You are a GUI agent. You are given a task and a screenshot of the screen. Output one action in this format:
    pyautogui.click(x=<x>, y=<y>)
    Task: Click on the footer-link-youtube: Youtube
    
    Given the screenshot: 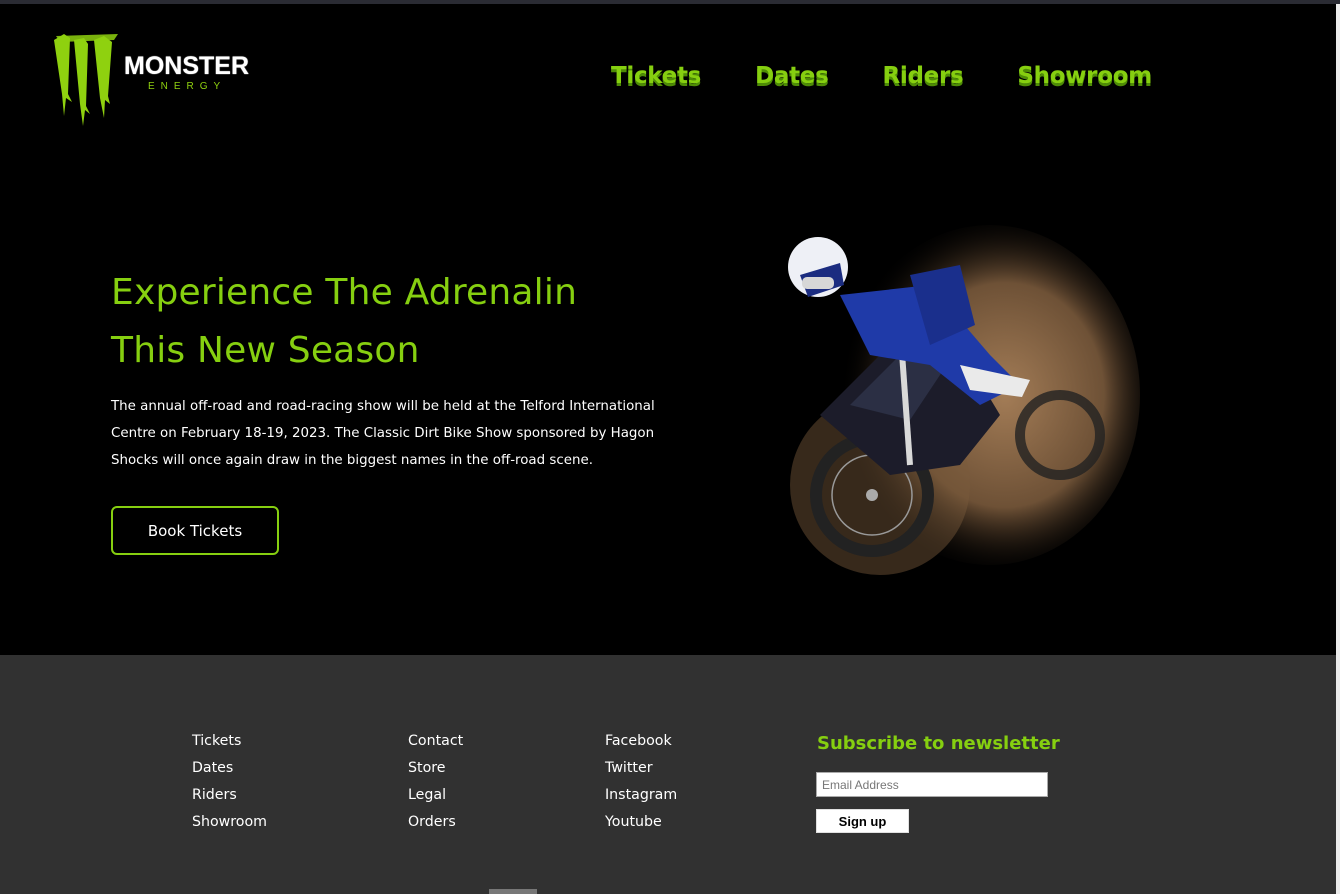 What is the action you would take?
    pyautogui.click(x=633, y=822)
    